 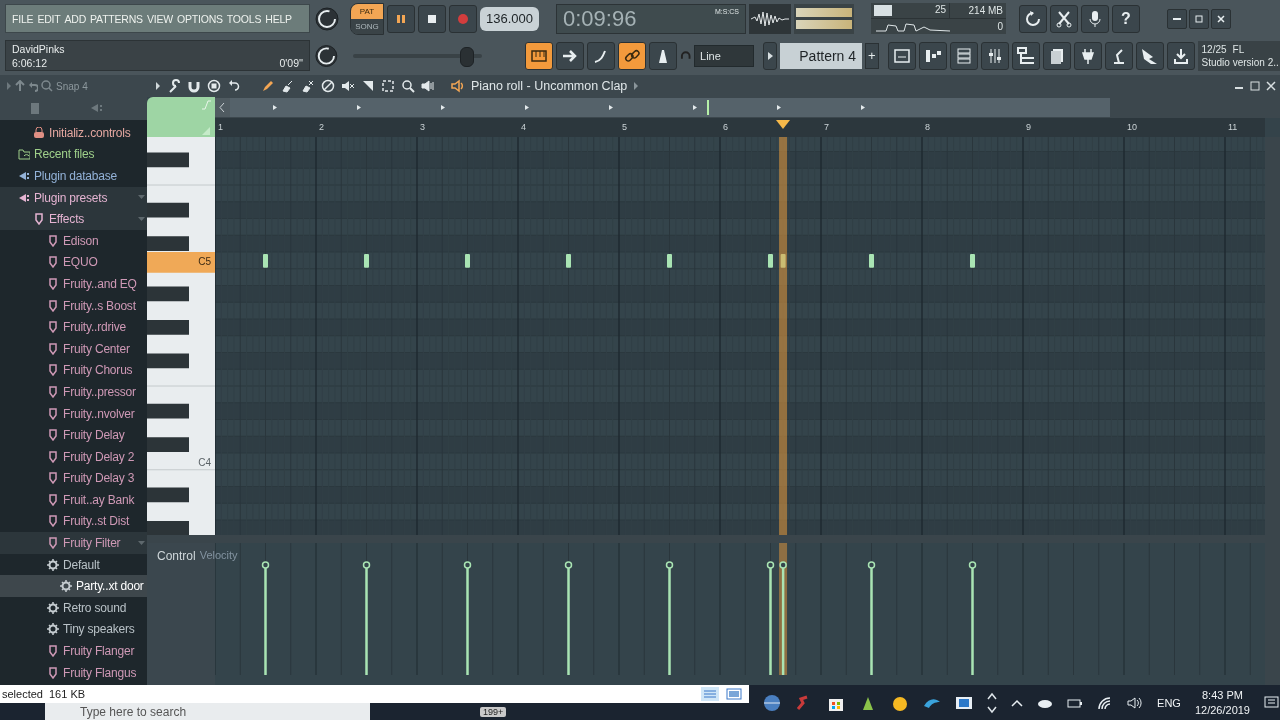 I want to click on globe-icon, so click(x=772, y=702).